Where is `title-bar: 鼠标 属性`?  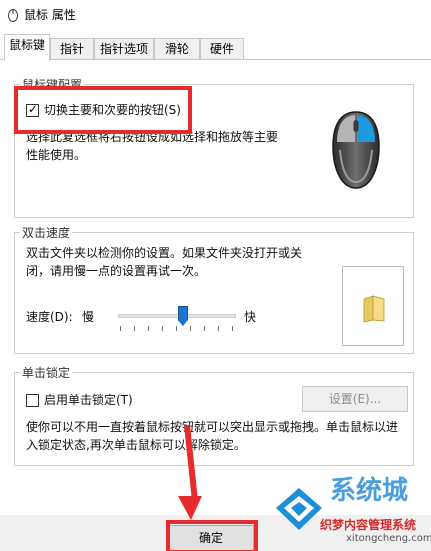 title-bar: 鼠标 属性 is located at coordinates (215, 15).